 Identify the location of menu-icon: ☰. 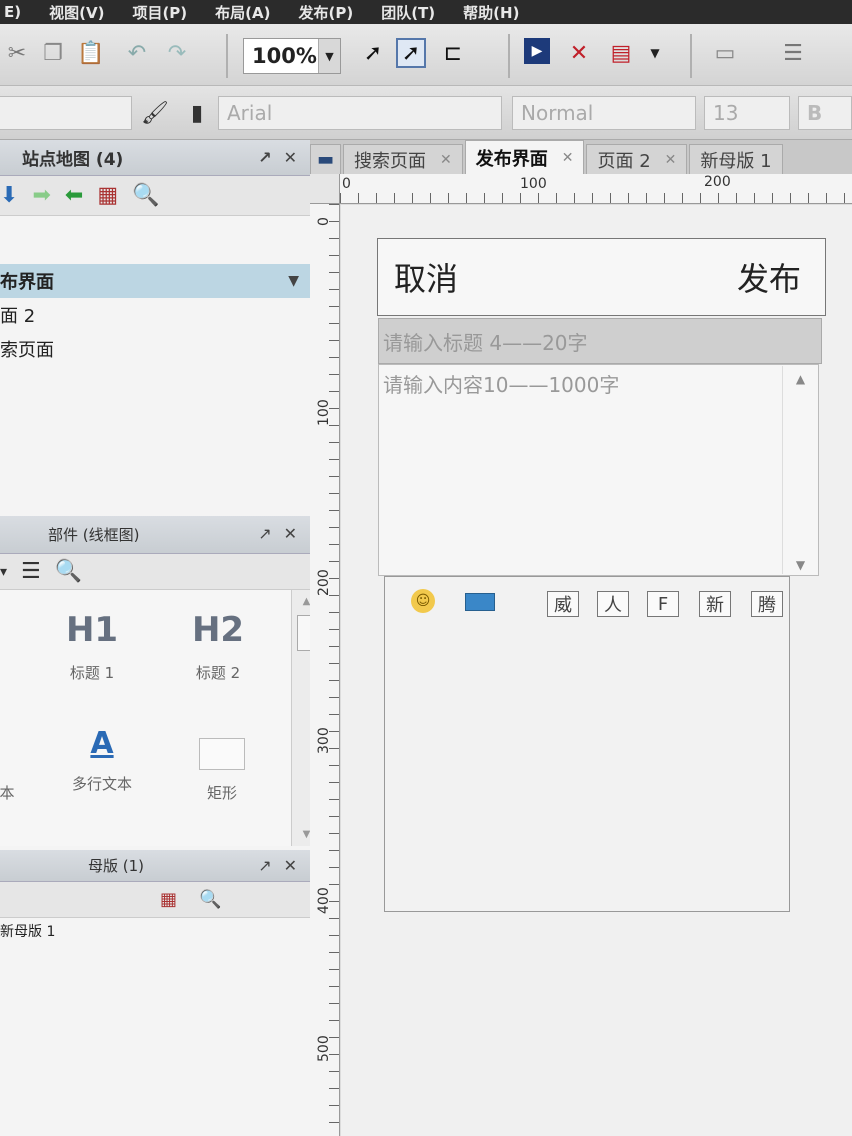
(31, 571).